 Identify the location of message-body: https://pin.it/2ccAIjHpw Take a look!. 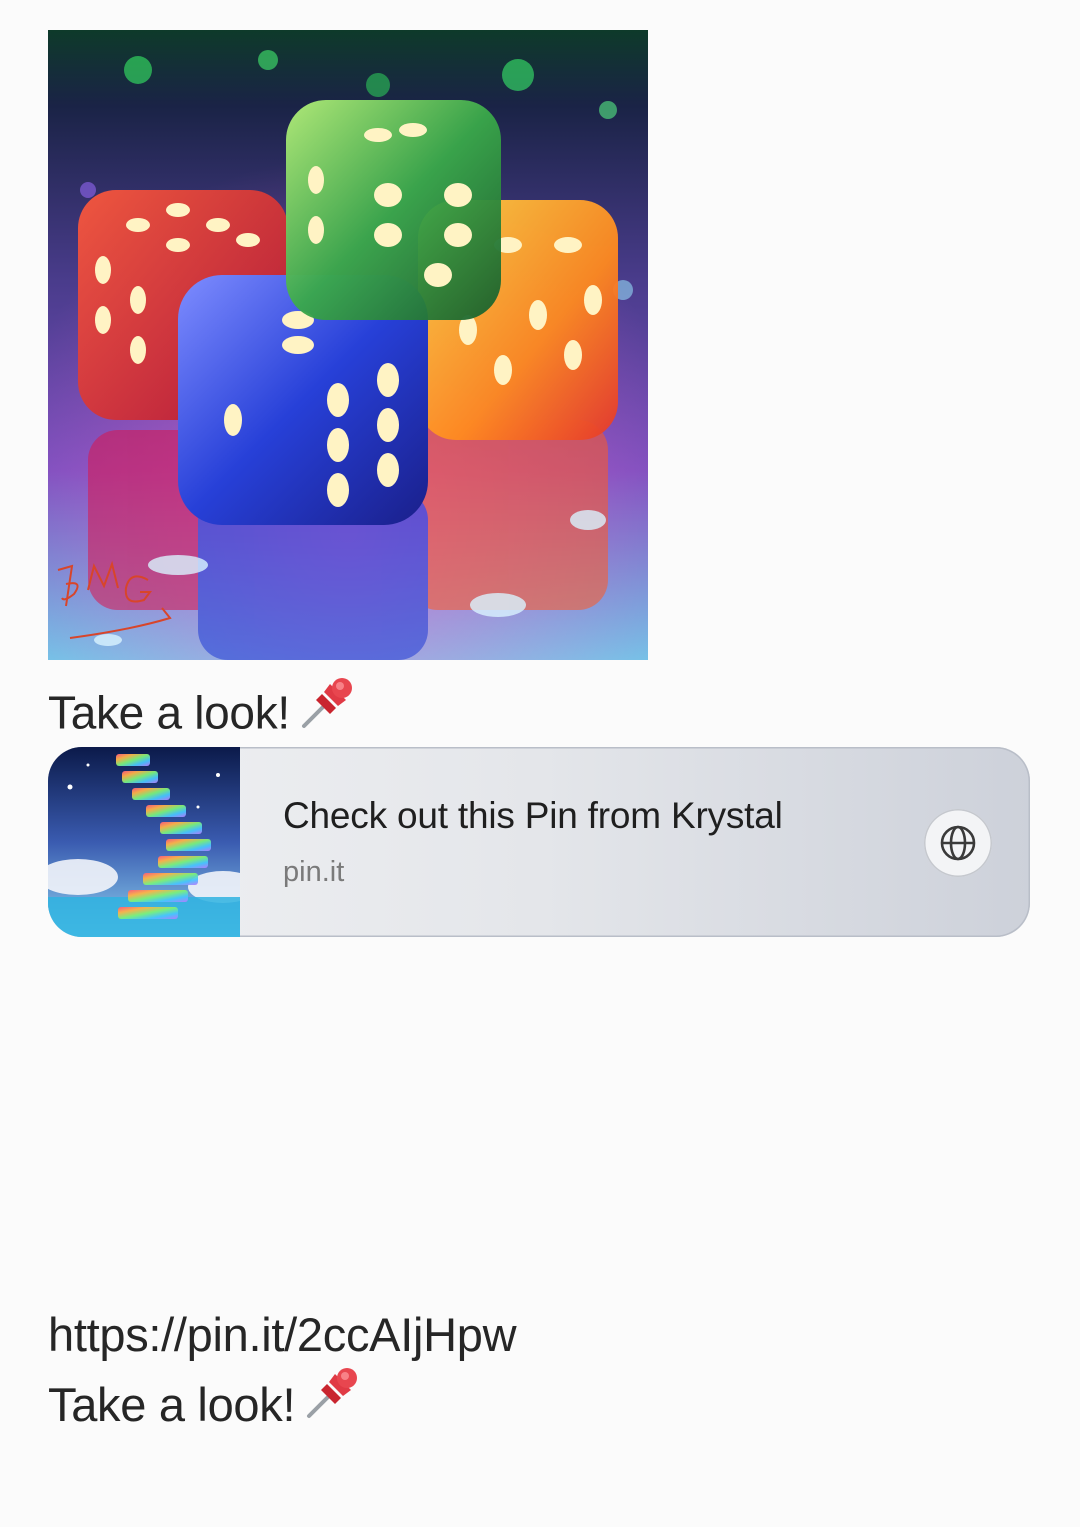
(282, 1373).